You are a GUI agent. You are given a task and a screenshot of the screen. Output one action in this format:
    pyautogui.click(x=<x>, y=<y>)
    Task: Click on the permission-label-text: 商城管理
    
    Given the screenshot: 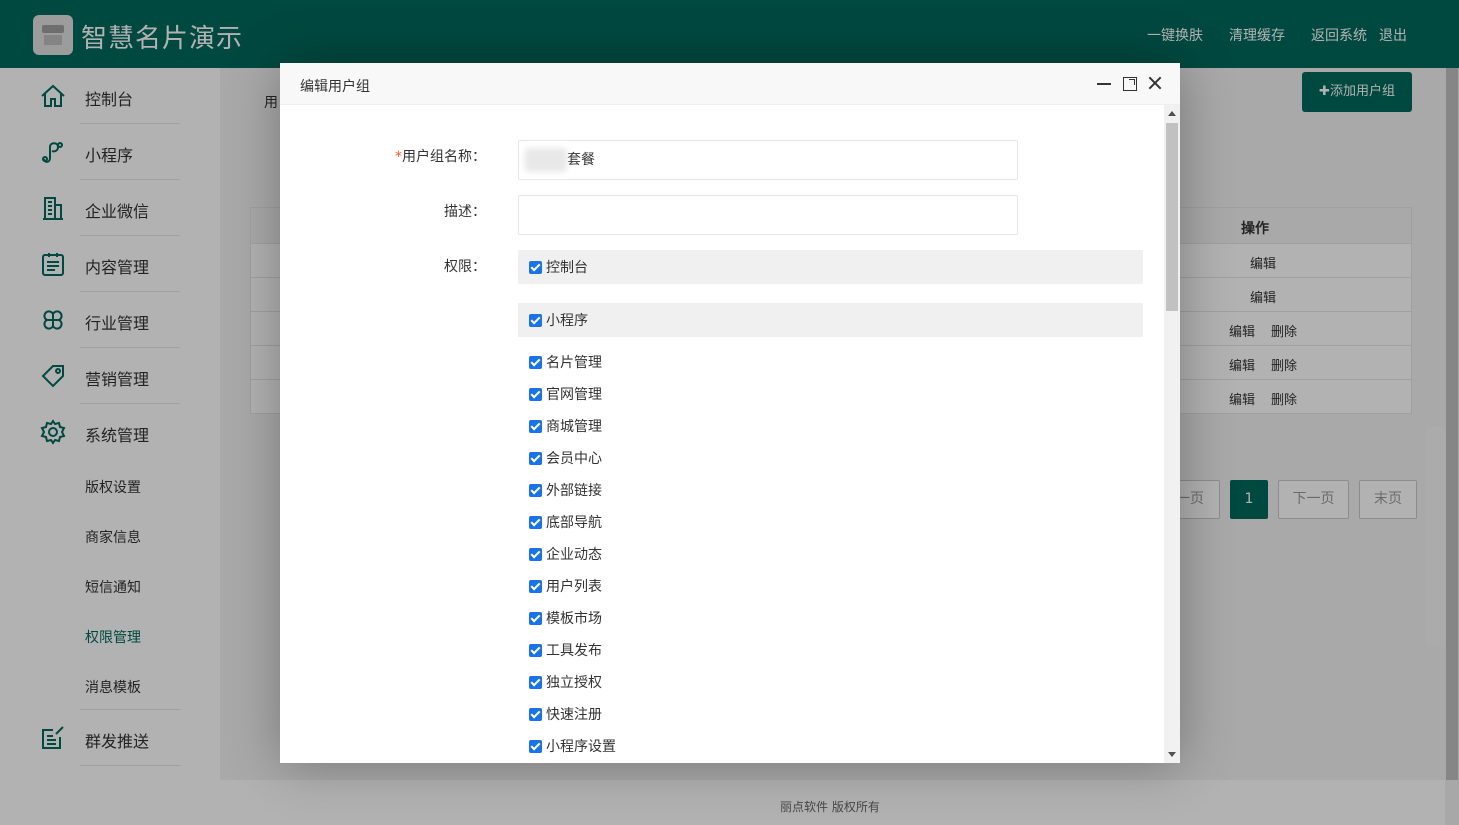 What is the action you would take?
    pyautogui.click(x=574, y=427)
    